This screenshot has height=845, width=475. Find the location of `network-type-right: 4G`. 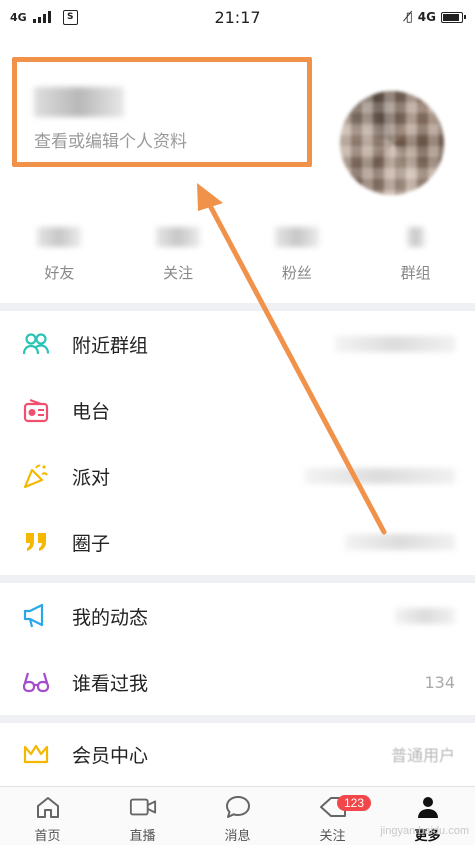

network-type-right: 4G is located at coordinates (426, 17).